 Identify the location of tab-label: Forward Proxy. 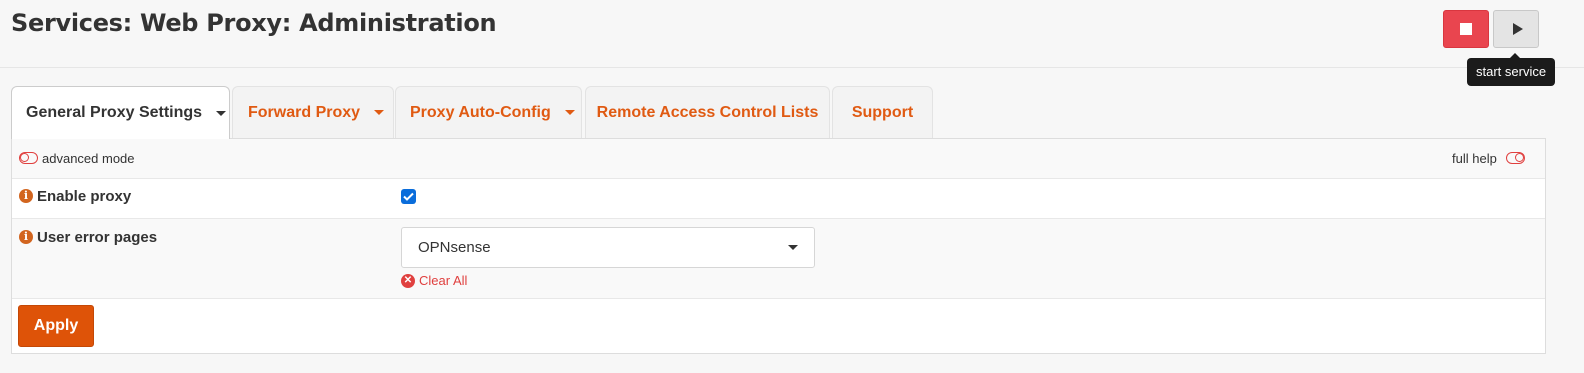
(304, 112).